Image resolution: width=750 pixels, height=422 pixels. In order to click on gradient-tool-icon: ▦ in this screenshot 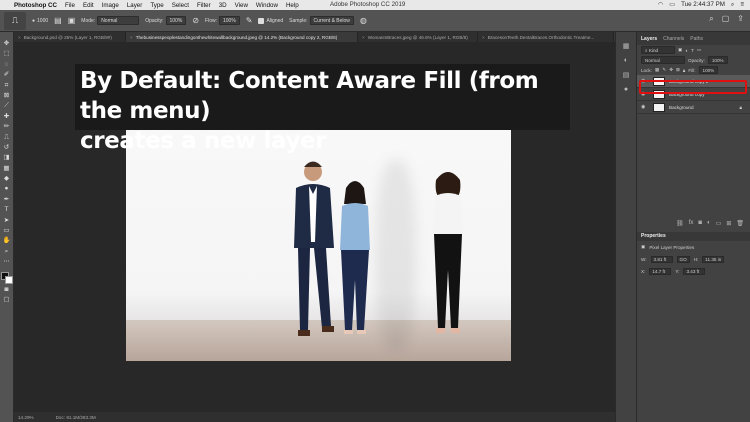, I will do `click(6, 169)`.